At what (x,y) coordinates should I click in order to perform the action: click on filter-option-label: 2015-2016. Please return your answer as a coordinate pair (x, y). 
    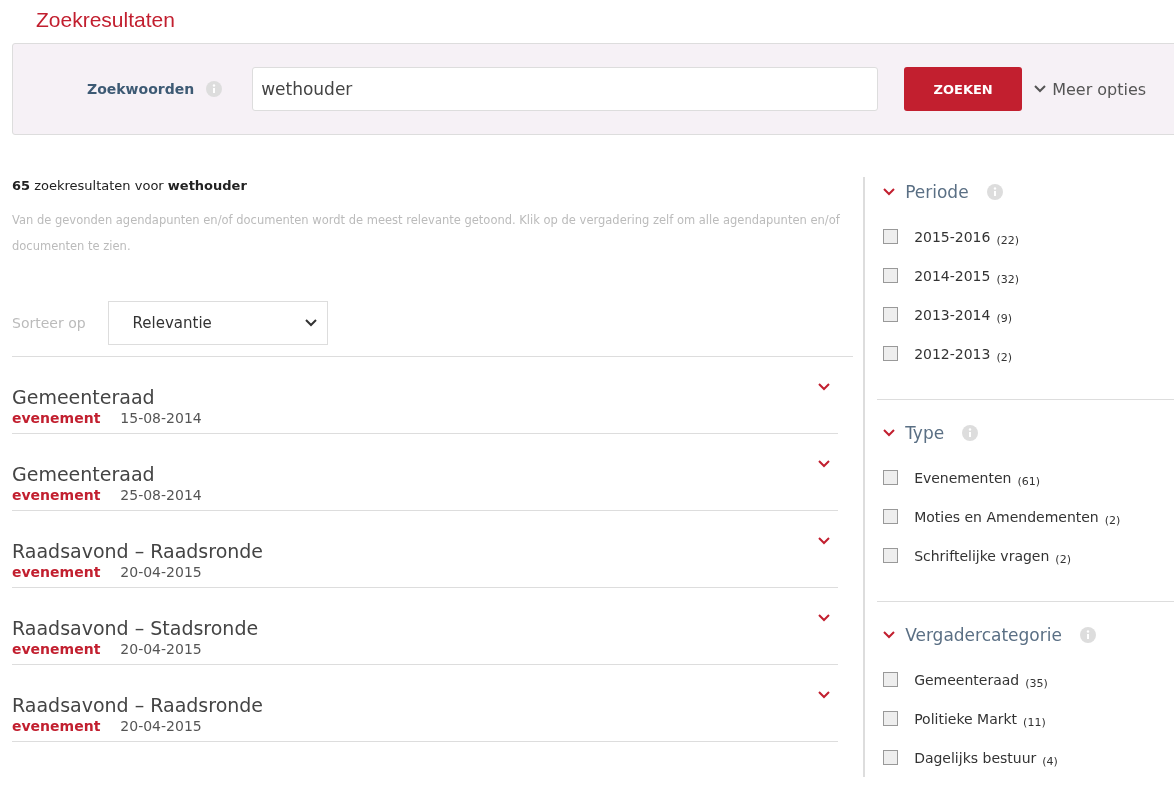
    Looking at the image, I should click on (952, 236).